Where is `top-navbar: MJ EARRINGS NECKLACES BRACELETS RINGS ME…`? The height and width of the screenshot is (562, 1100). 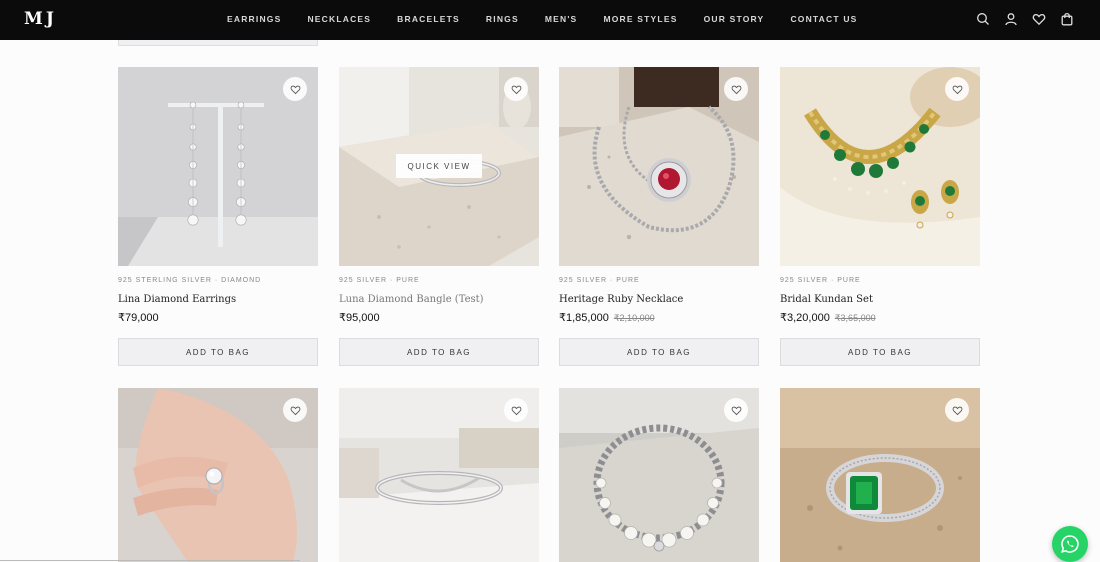 top-navbar: MJ EARRINGS NECKLACES BRACELETS RINGS ME… is located at coordinates (550, 20).